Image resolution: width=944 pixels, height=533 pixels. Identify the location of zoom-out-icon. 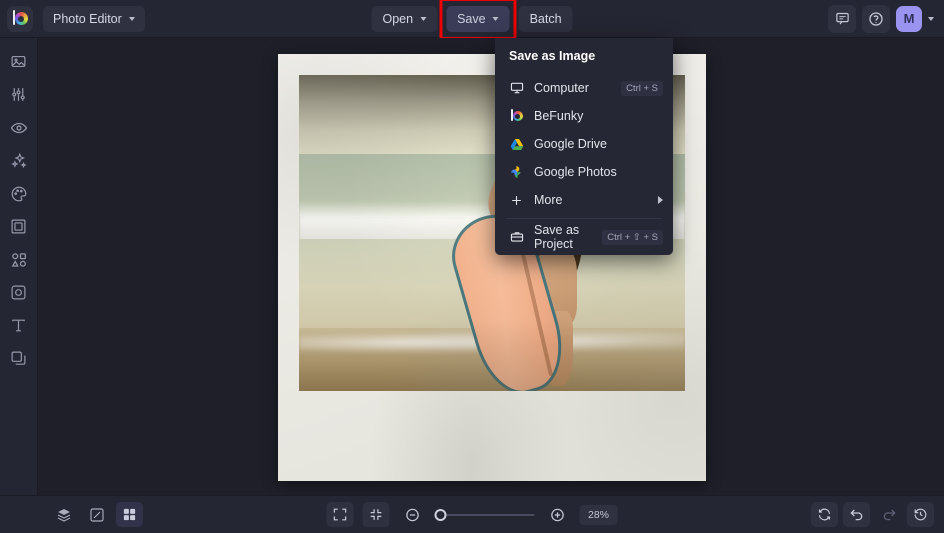
(412, 514).